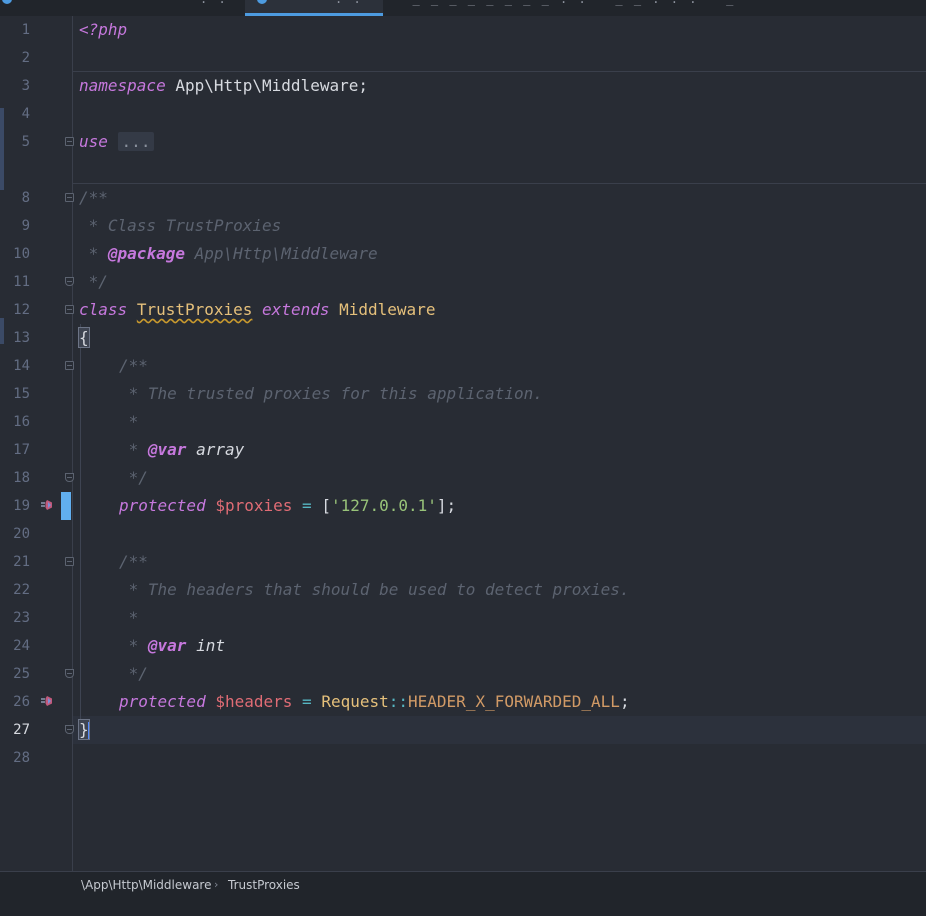  I want to click on code-line-3: namespace App\Http\Middleware;, so click(223, 86).